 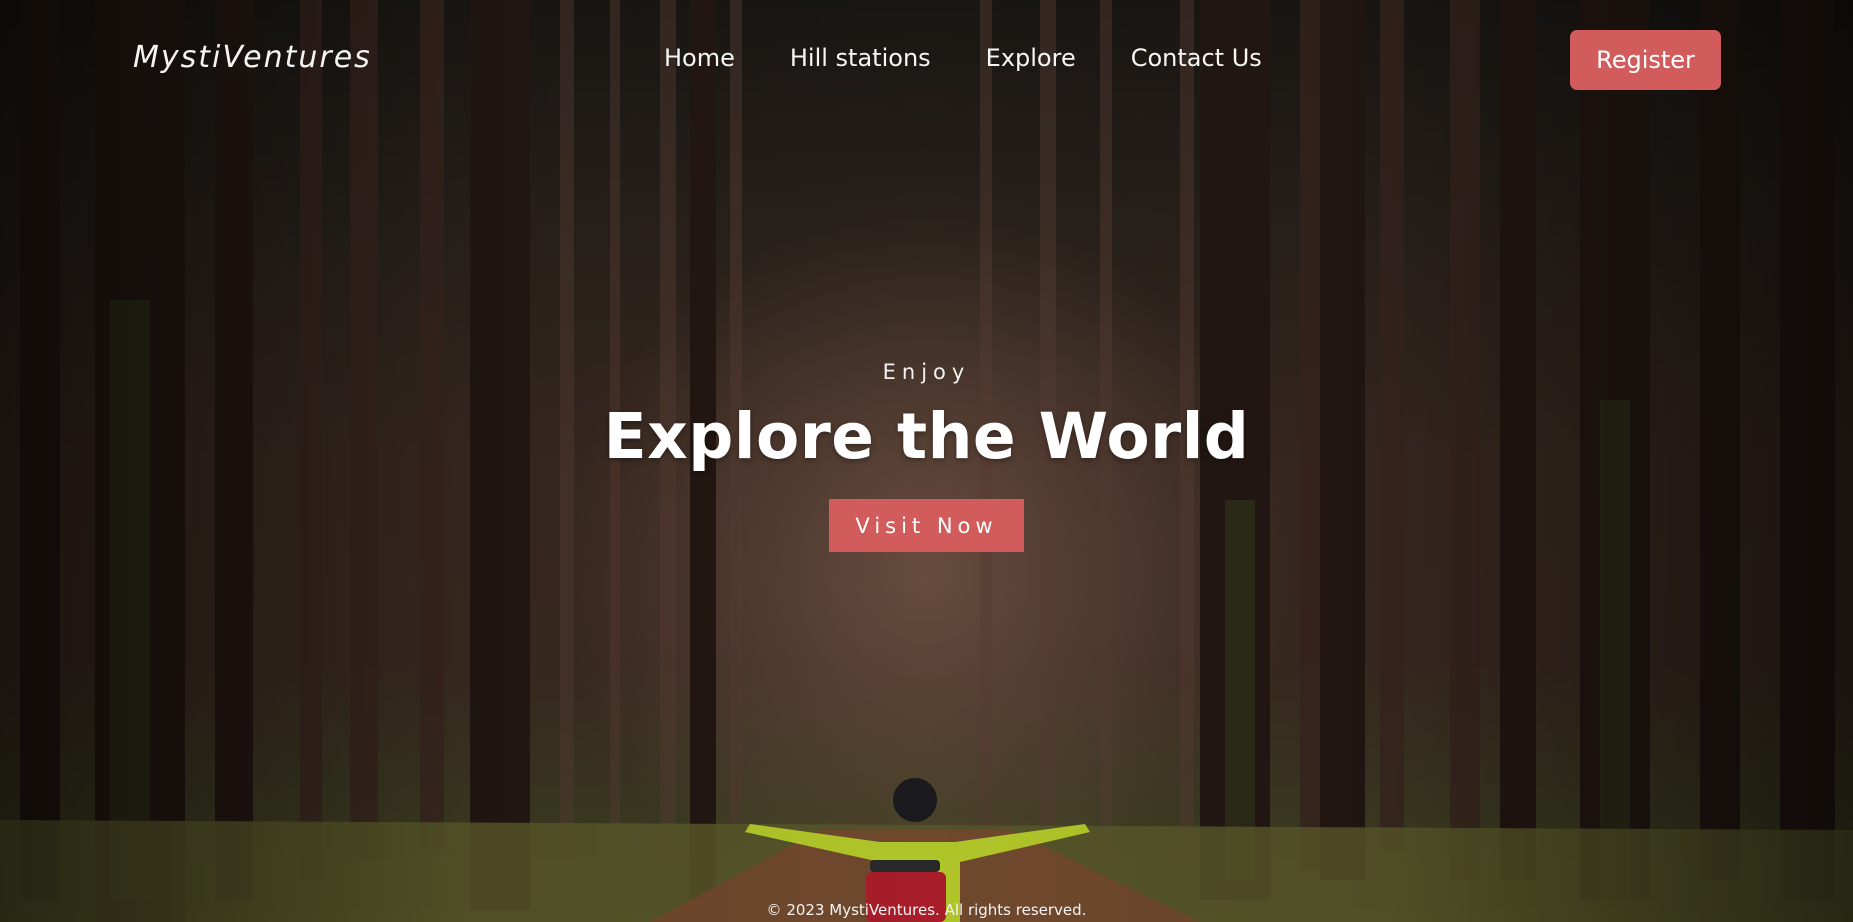 I want to click on nav-links: Home Hill stations Explore Contact Us, so click(x=963, y=58).